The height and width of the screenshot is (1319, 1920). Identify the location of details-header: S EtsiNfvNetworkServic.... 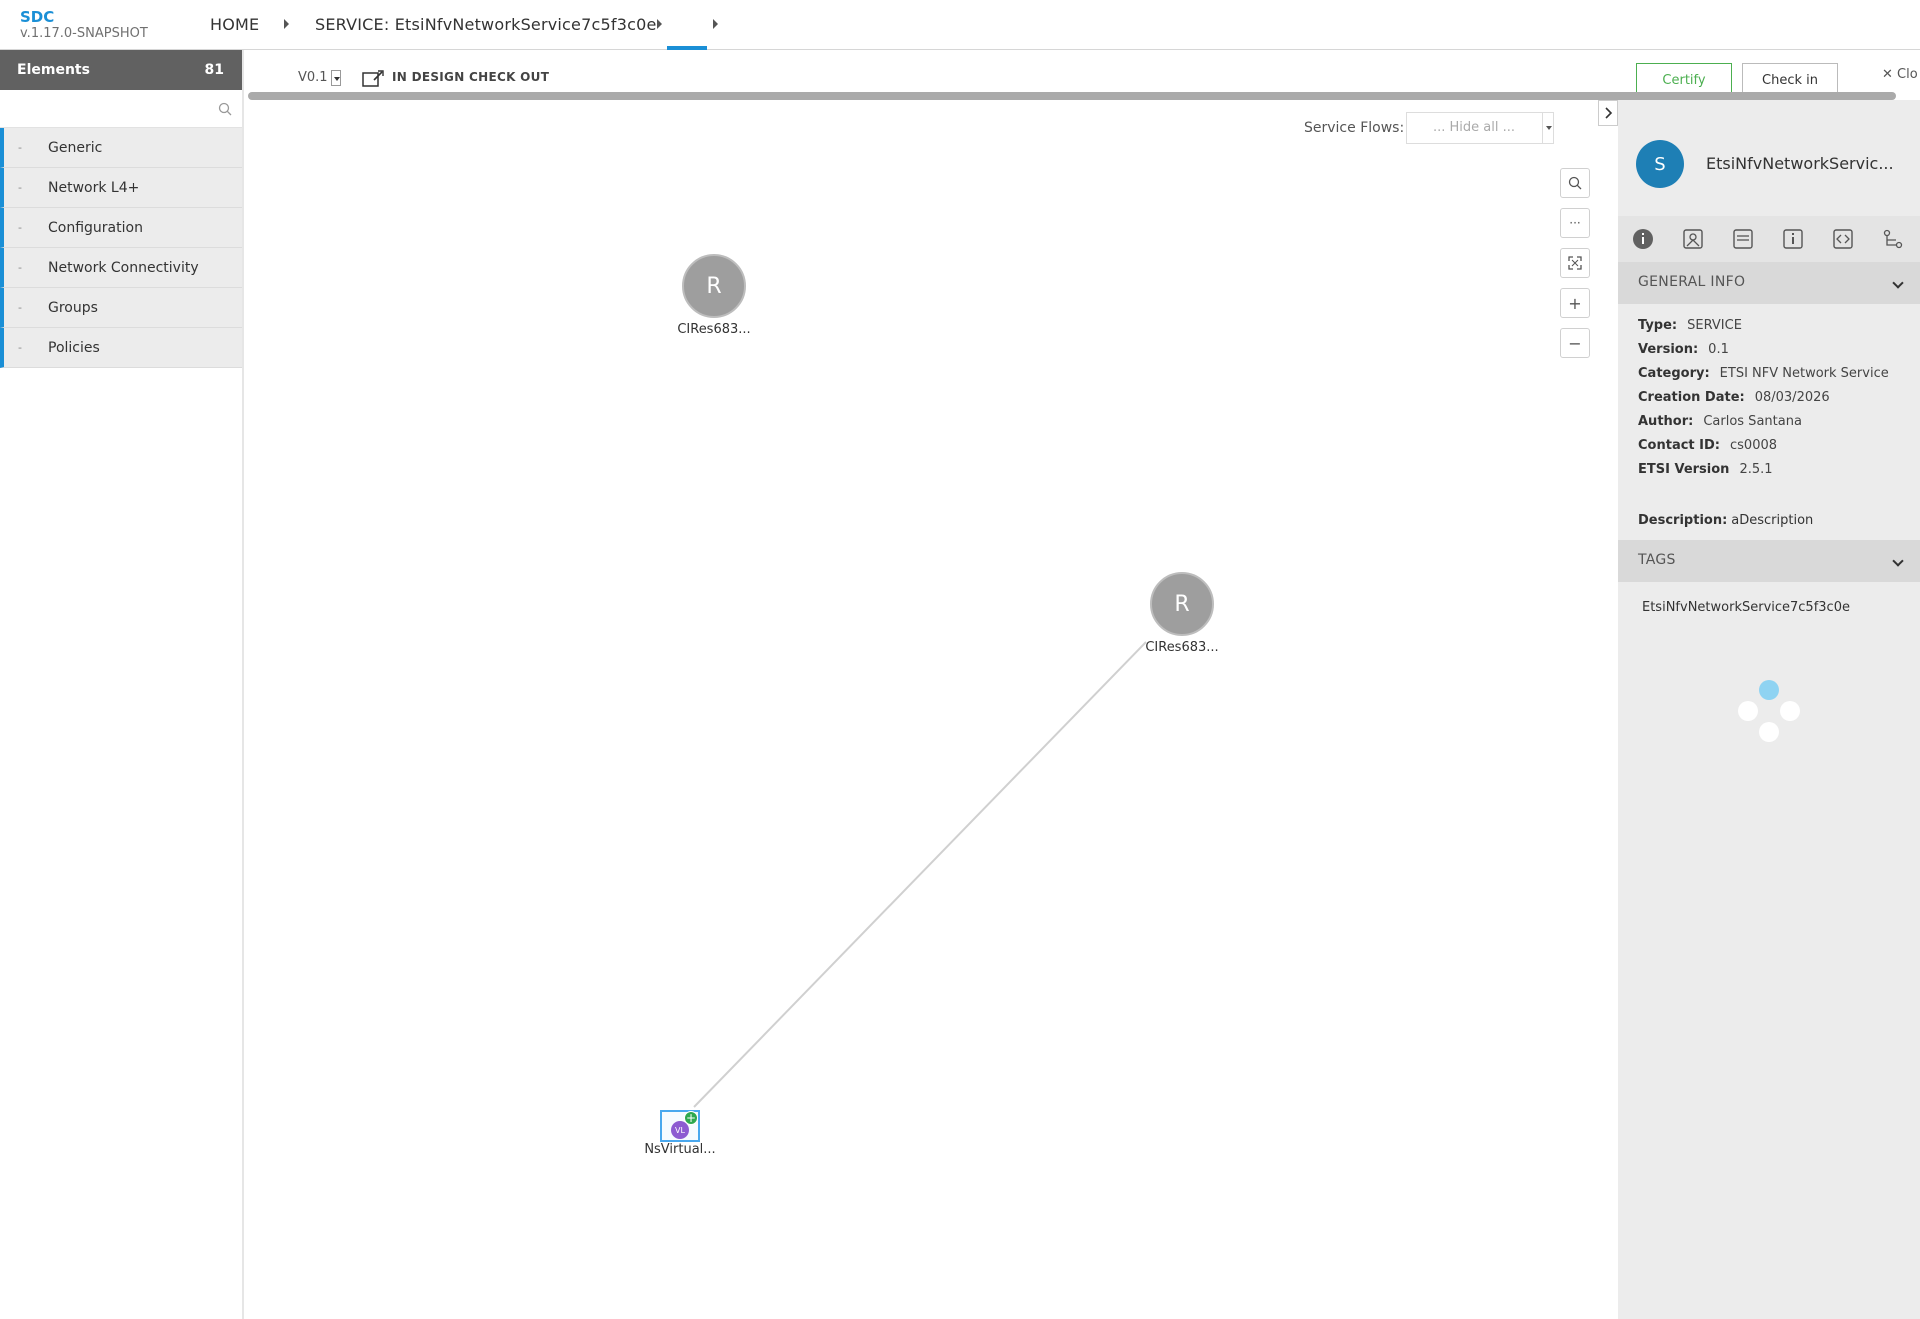
(1769, 158).